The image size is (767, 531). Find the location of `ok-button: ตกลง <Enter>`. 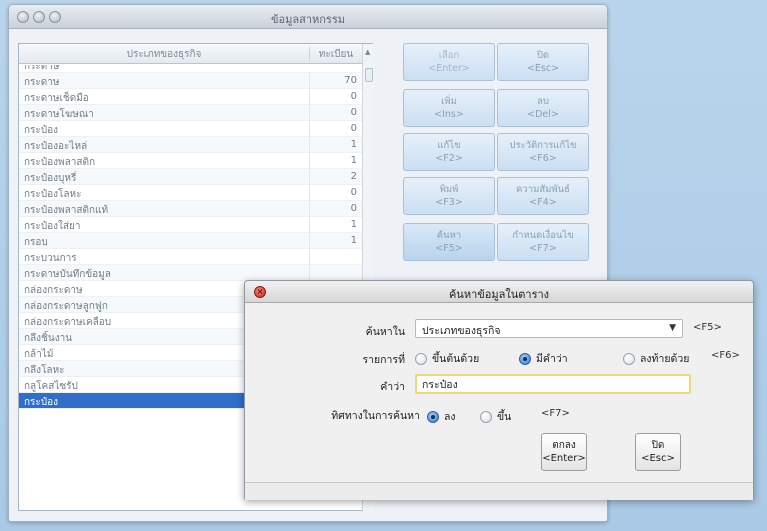

ok-button: ตกลง <Enter> is located at coordinates (564, 452).